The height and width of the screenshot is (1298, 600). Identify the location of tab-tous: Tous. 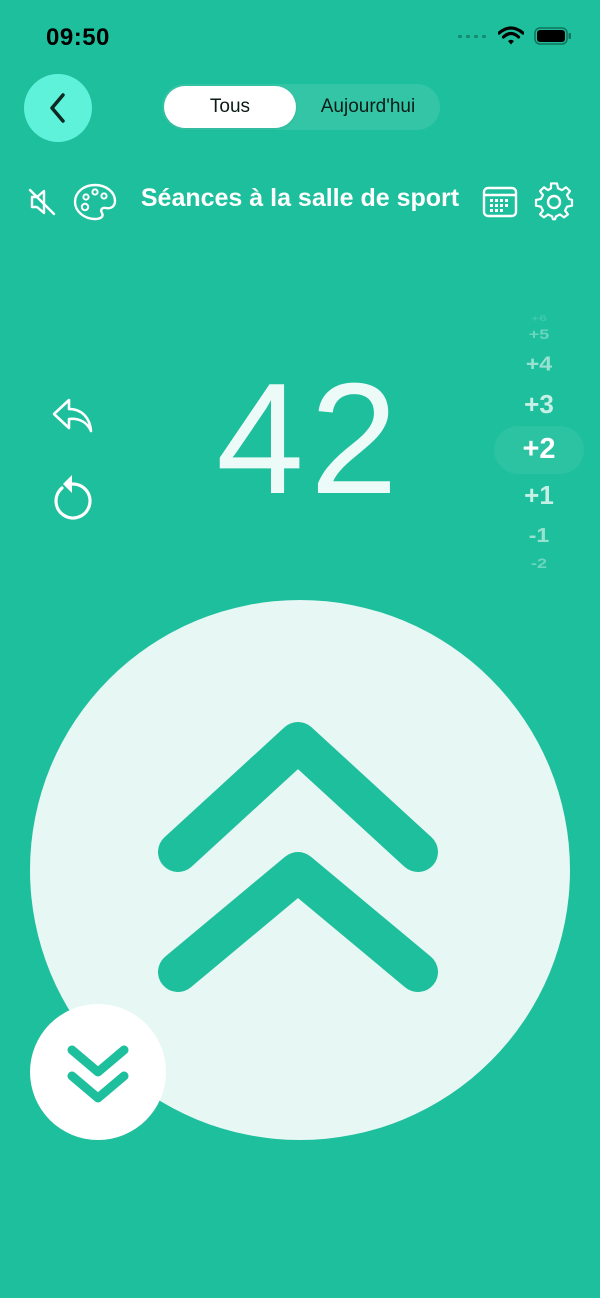
(230, 107).